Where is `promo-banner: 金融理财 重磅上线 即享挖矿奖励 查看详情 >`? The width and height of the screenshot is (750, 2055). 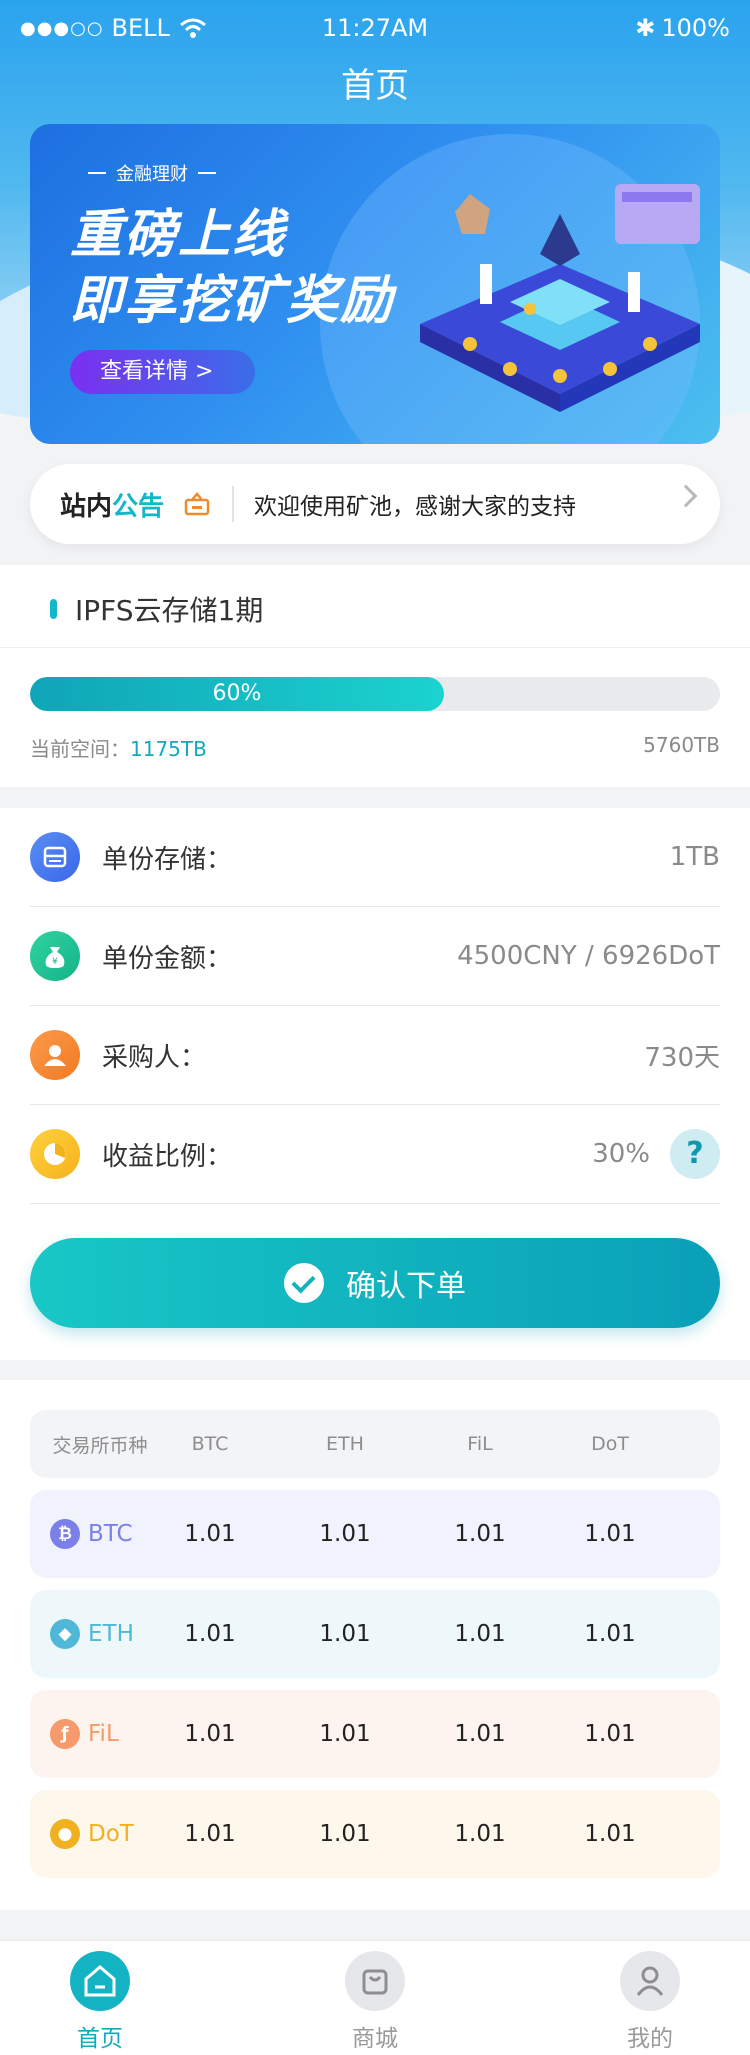 promo-banner: 金融理财 重磅上线 即享挖矿奖励 查看详情 > is located at coordinates (375, 284).